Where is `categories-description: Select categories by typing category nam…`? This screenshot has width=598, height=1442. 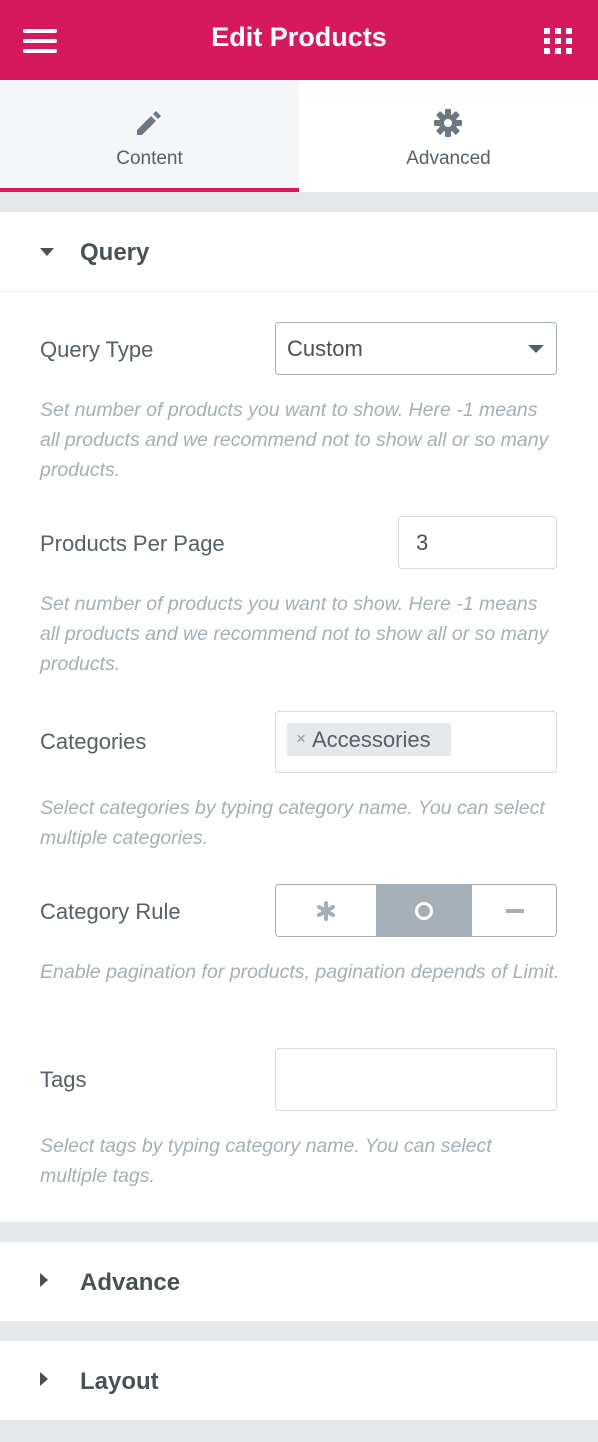
categories-description: Select categories by typing category nam… is located at coordinates (292, 823).